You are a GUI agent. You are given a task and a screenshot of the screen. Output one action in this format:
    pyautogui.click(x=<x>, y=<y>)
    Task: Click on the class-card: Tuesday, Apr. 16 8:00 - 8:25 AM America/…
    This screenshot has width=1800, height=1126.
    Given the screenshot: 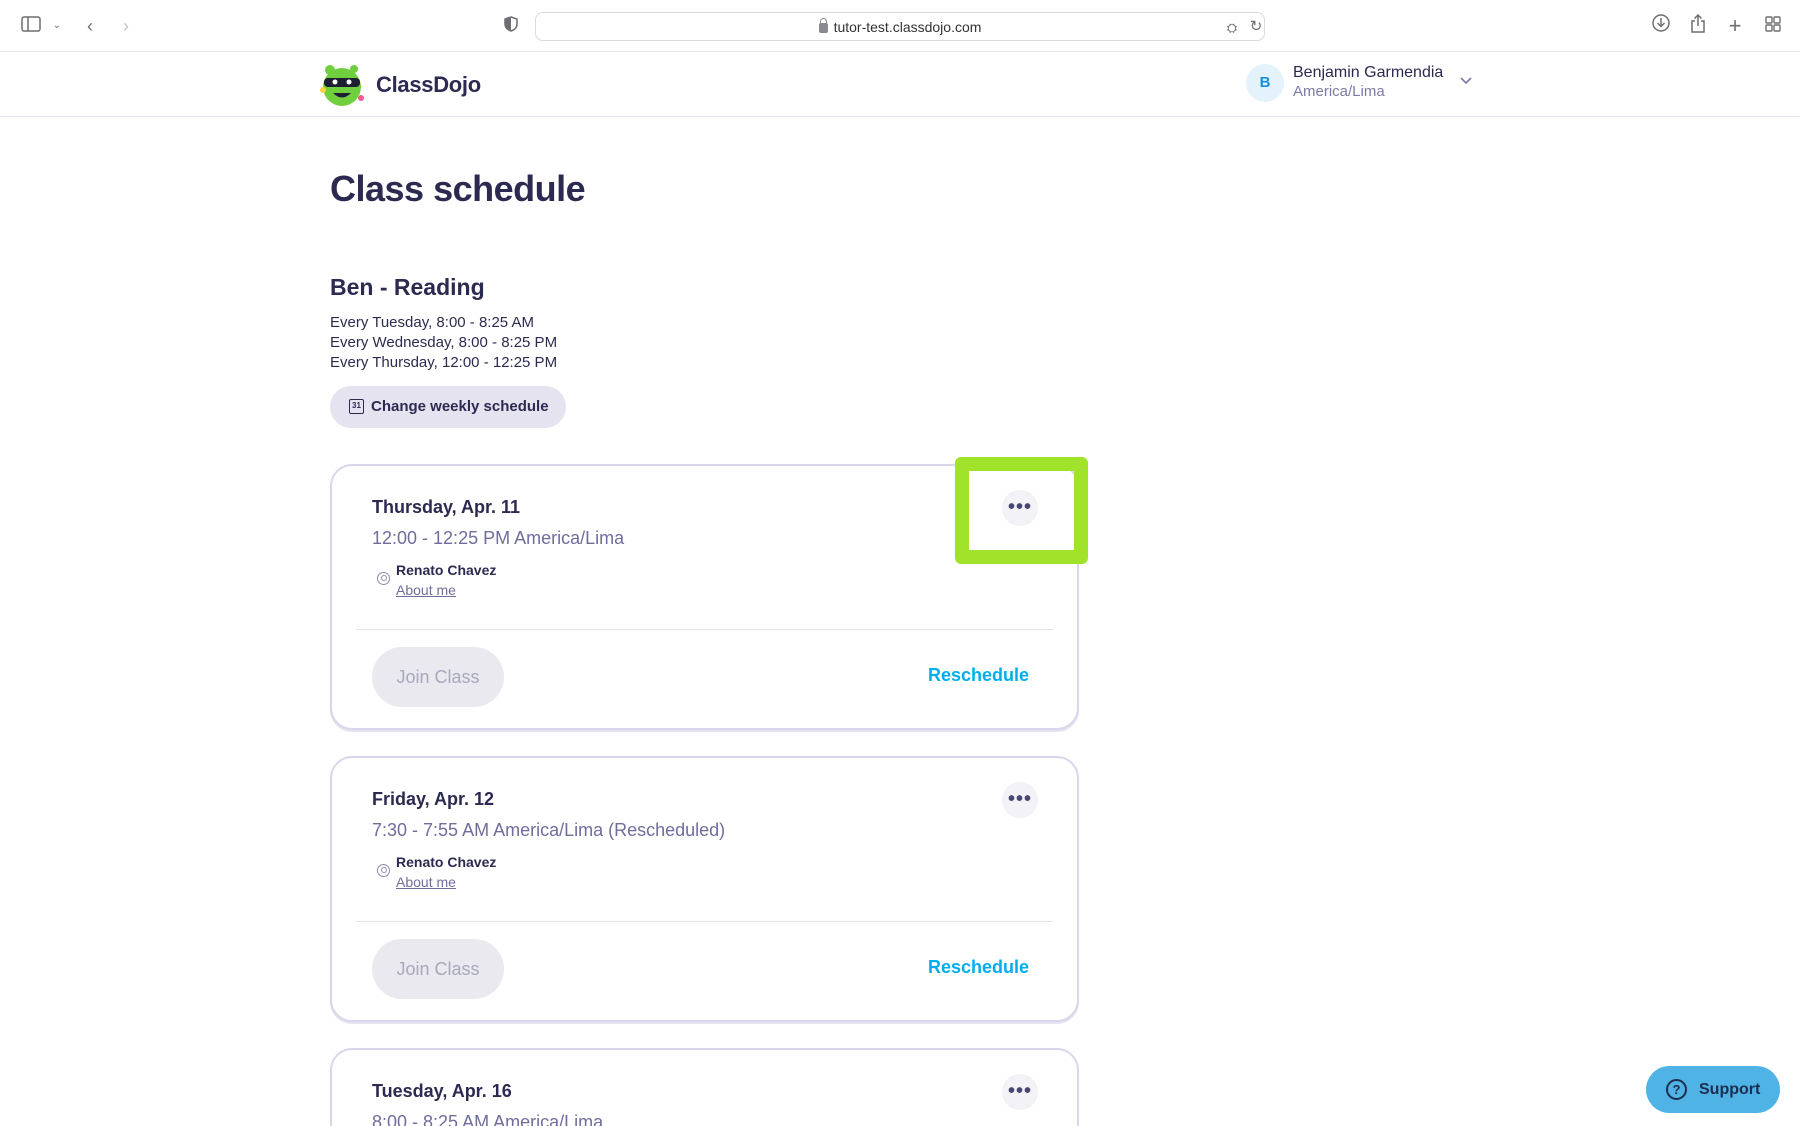 What is the action you would take?
    pyautogui.click(x=704, y=1087)
    